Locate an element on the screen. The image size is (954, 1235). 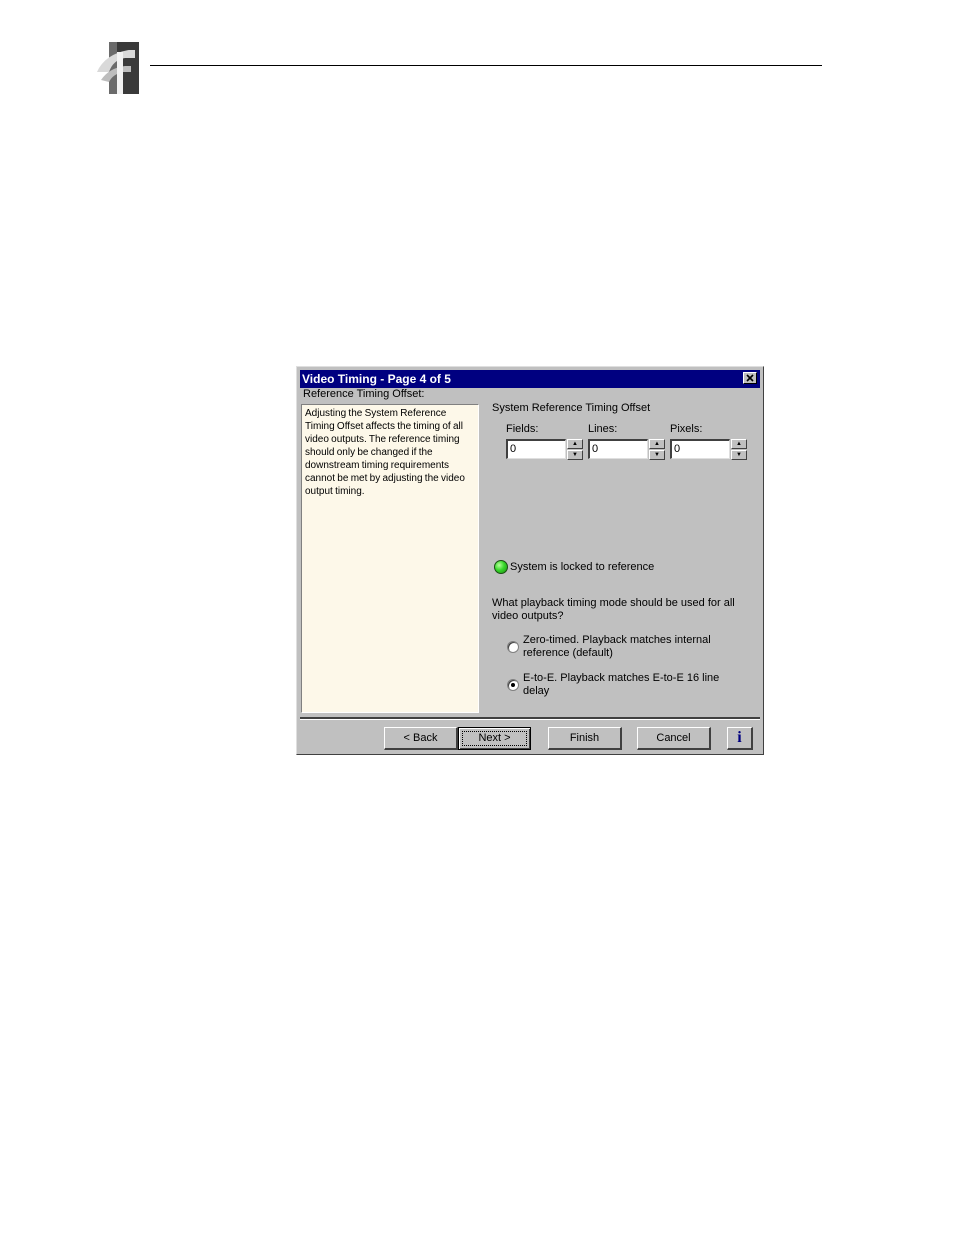
fields-spin-up-icon: ▲ is located at coordinates (575, 444).